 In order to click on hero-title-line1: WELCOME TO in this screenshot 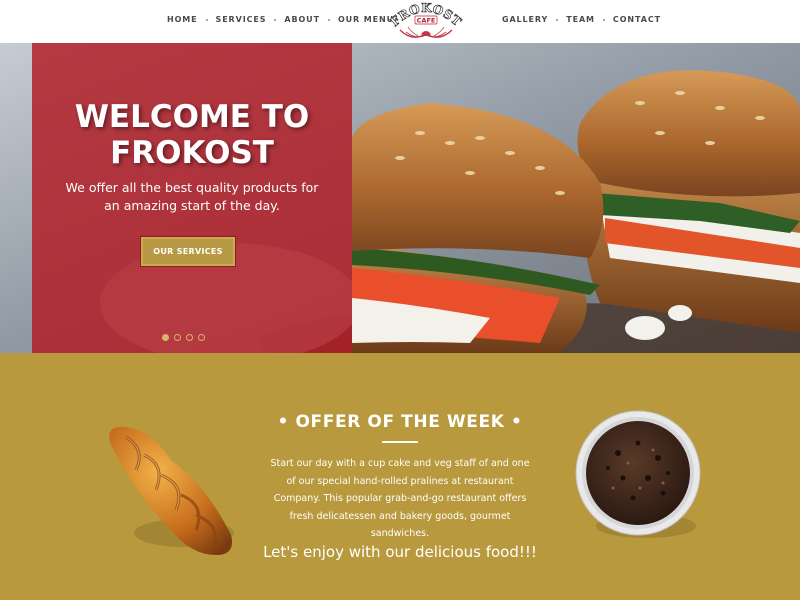, I will do `click(192, 117)`.